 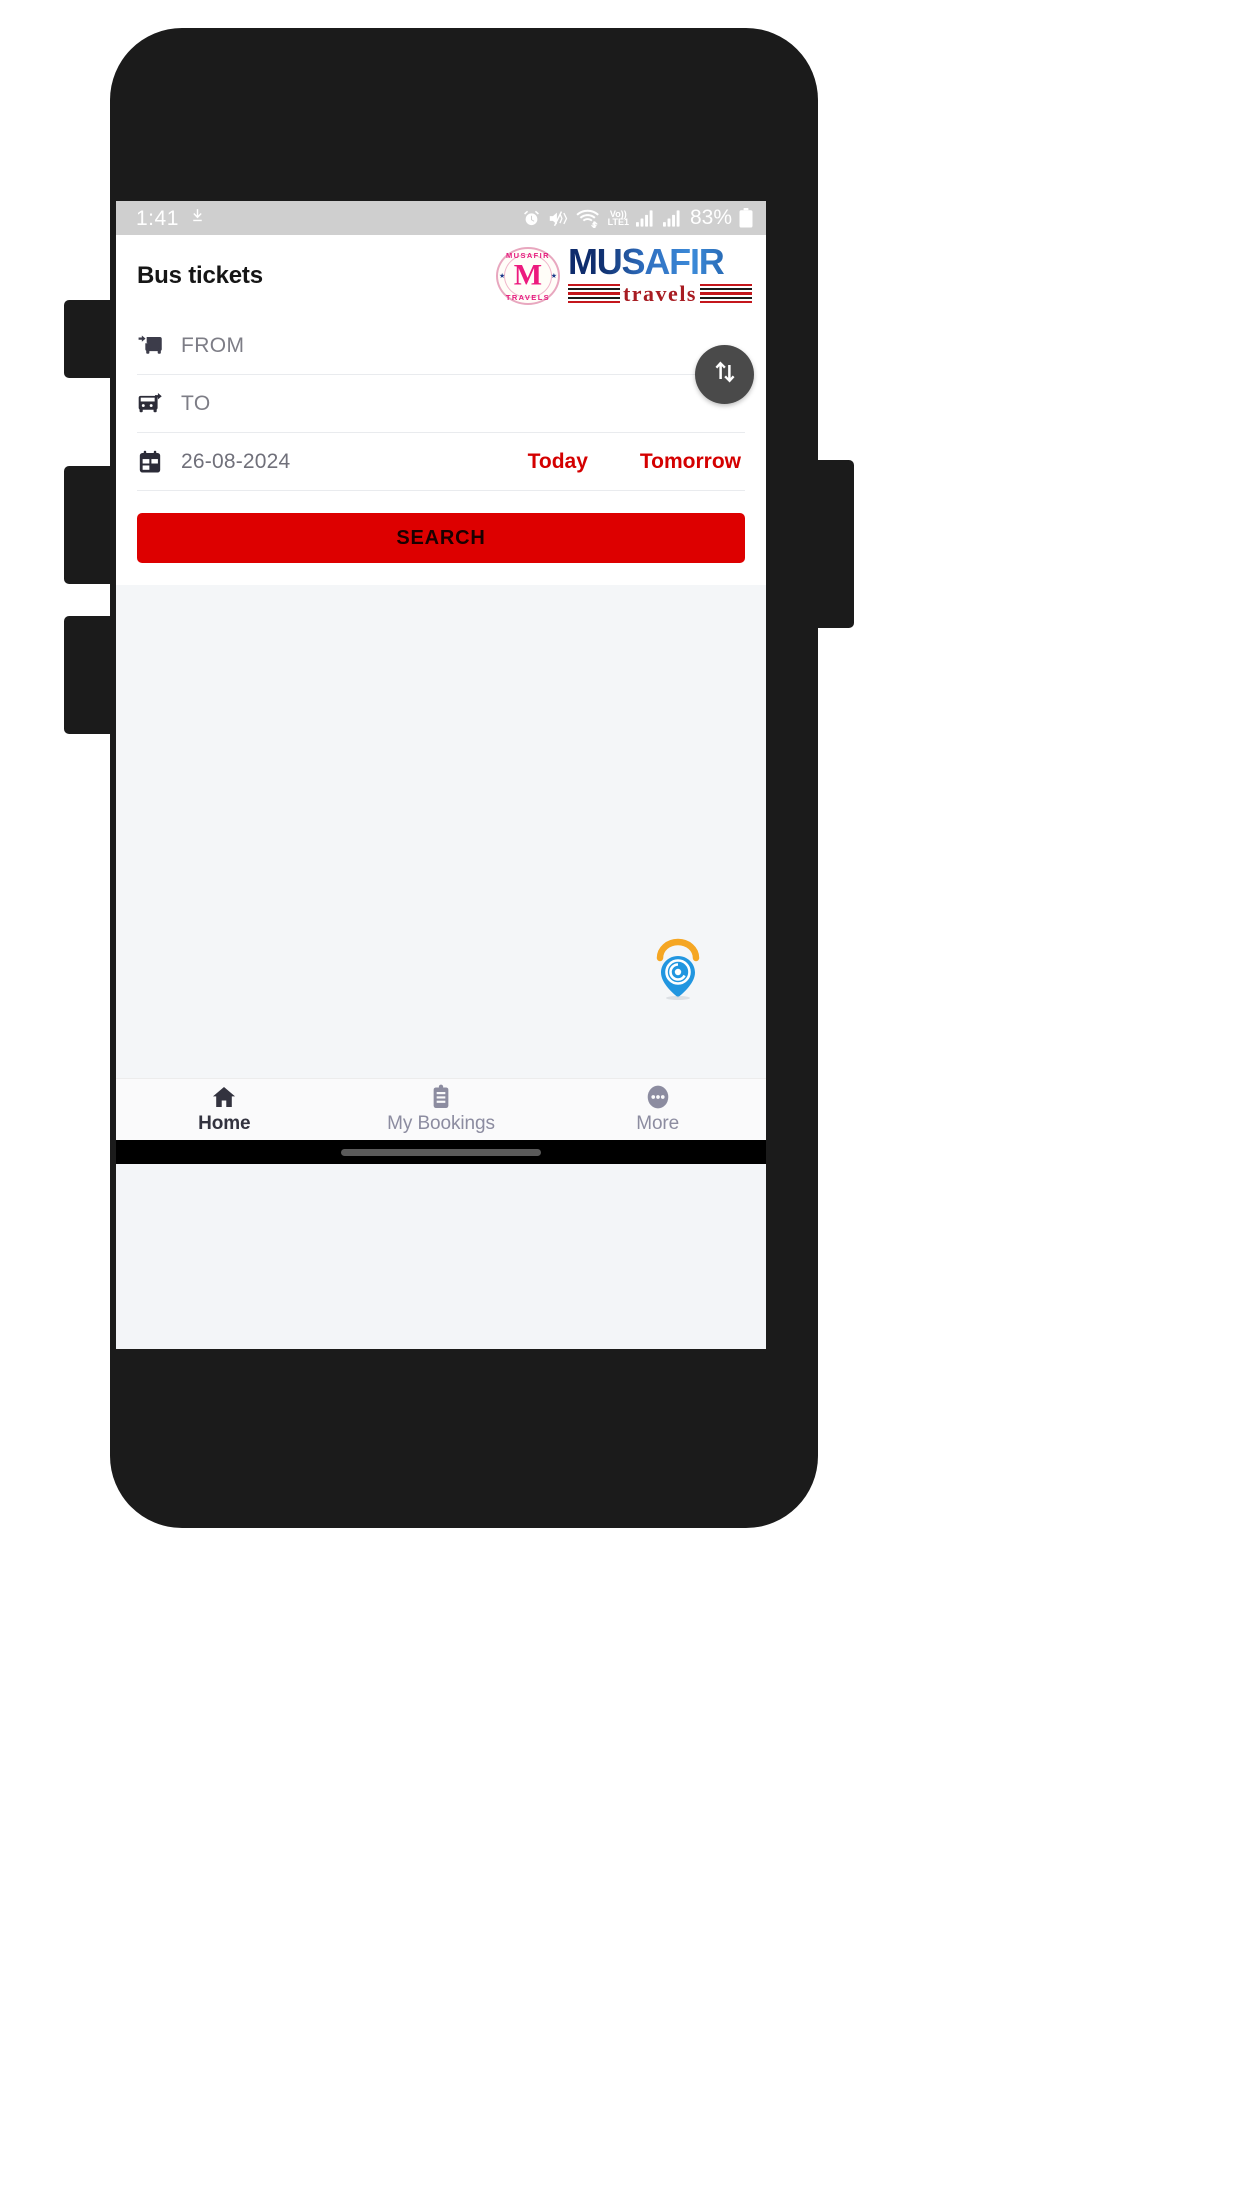 I want to click on status-bar-left: 1:41, so click(x=171, y=218).